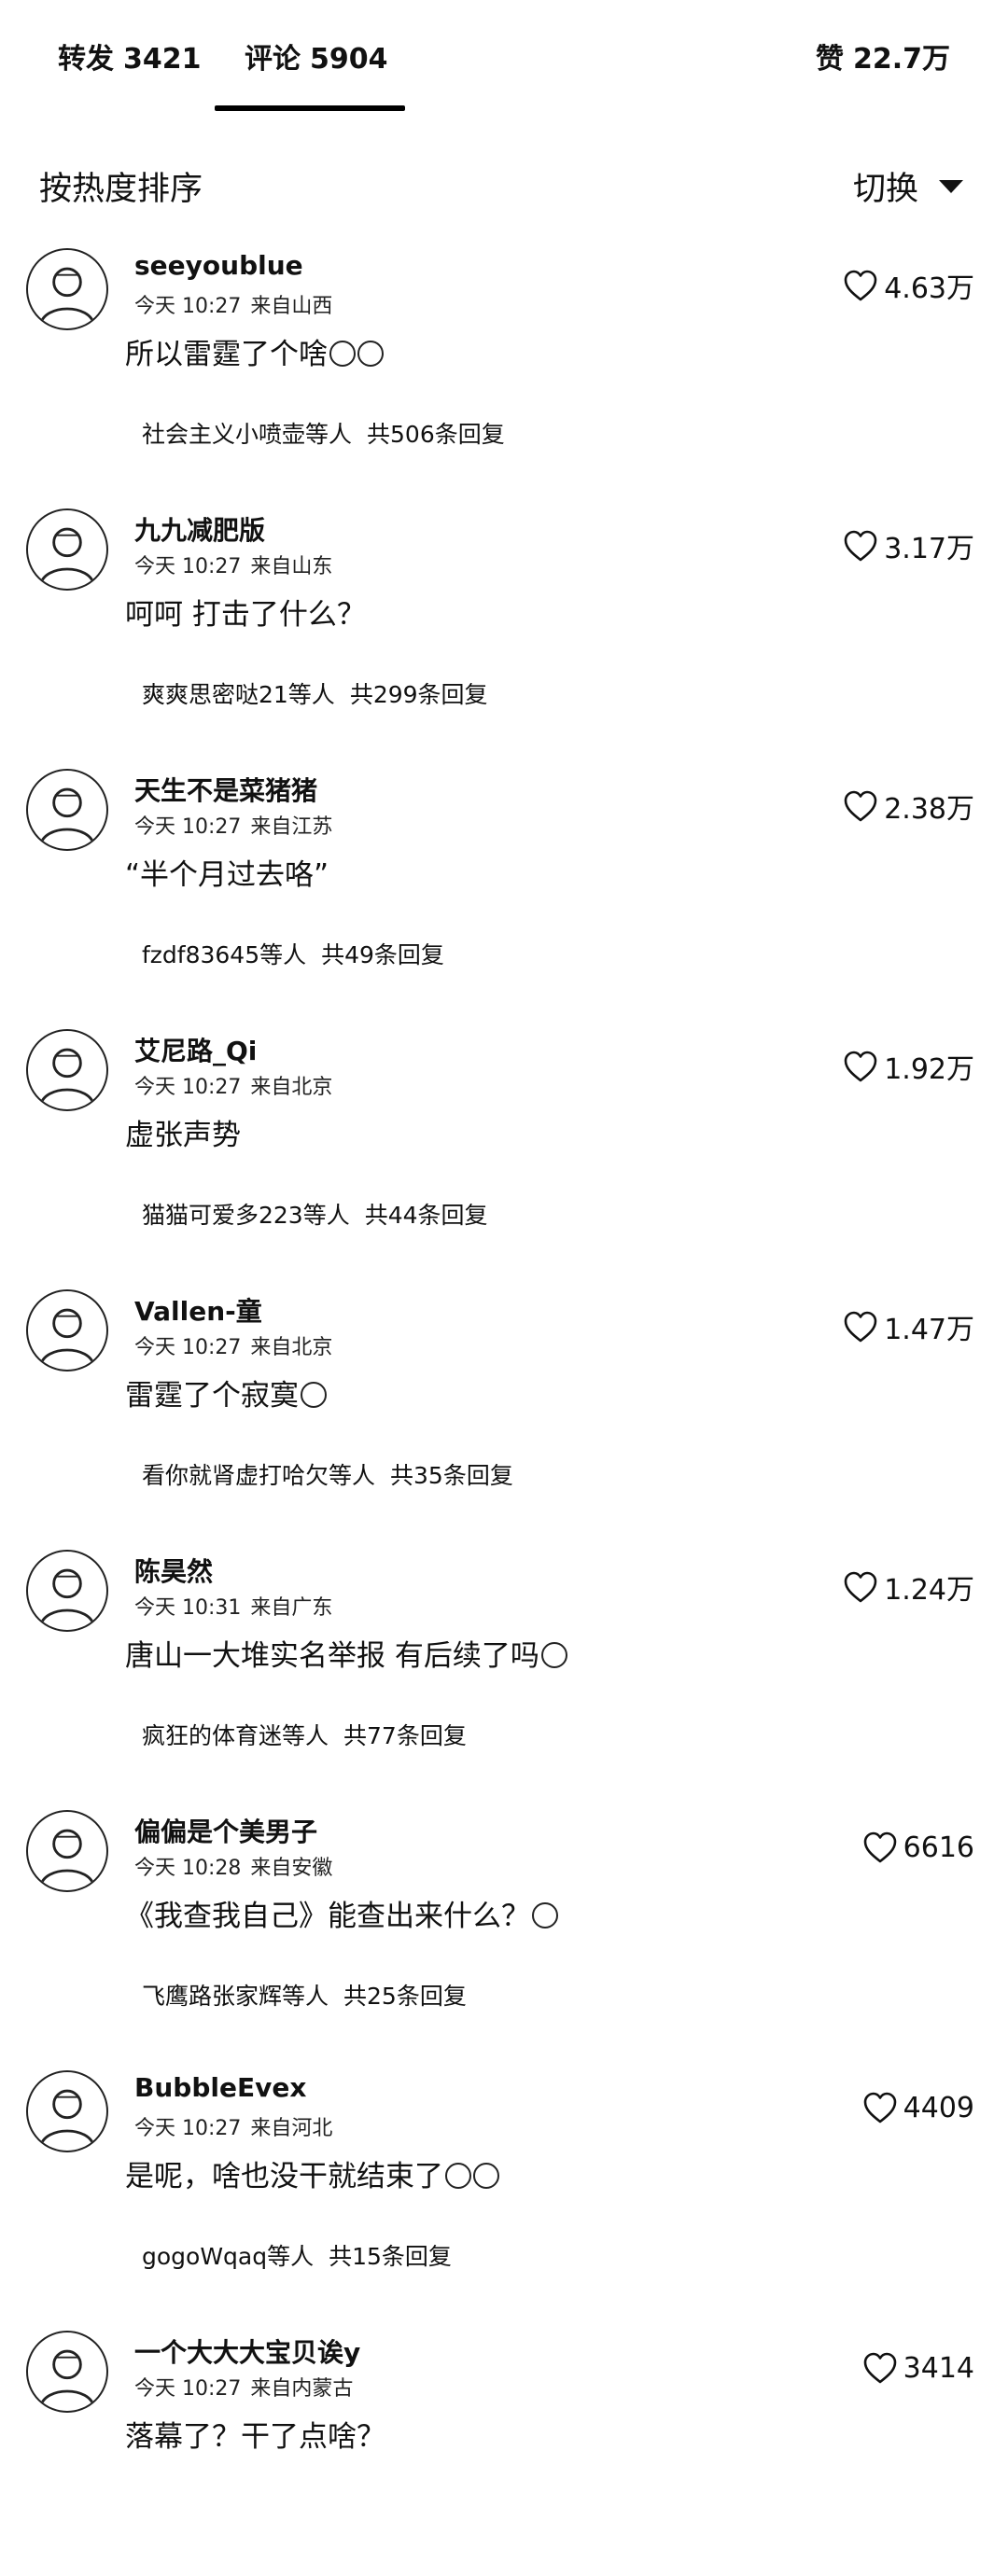  What do you see at coordinates (349, 59) in the screenshot?
I see `tab-comments-count: 5904` at bounding box center [349, 59].